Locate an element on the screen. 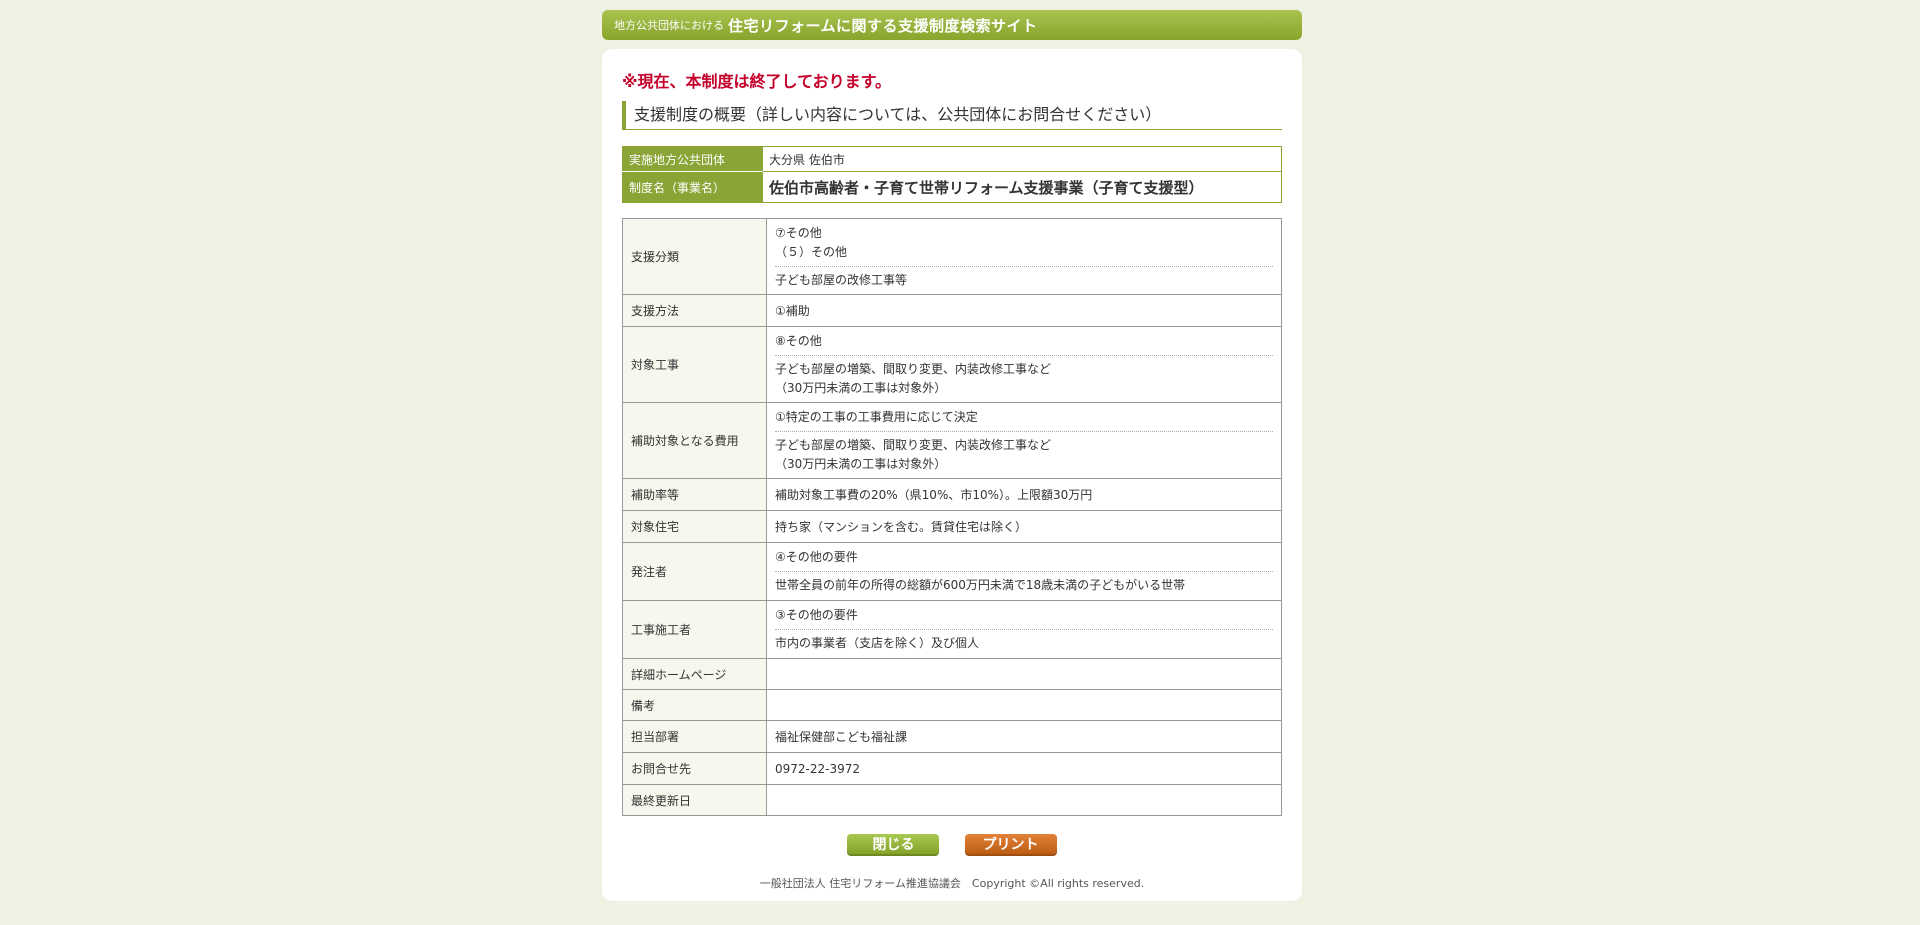  detail-value: 持ち家（マンションを含む。賃貸住宅は除く） is located at coordinates (1024, 526).